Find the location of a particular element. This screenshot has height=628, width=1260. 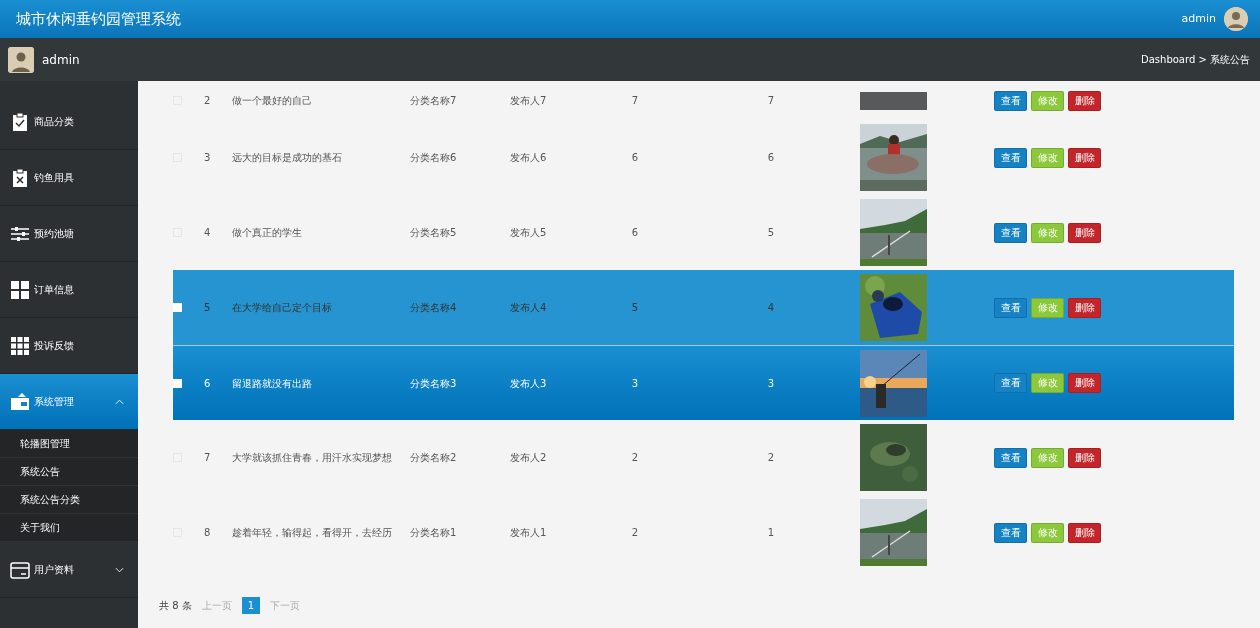

table-cell-text: 发布人2 is located at coordinates (529, 458).